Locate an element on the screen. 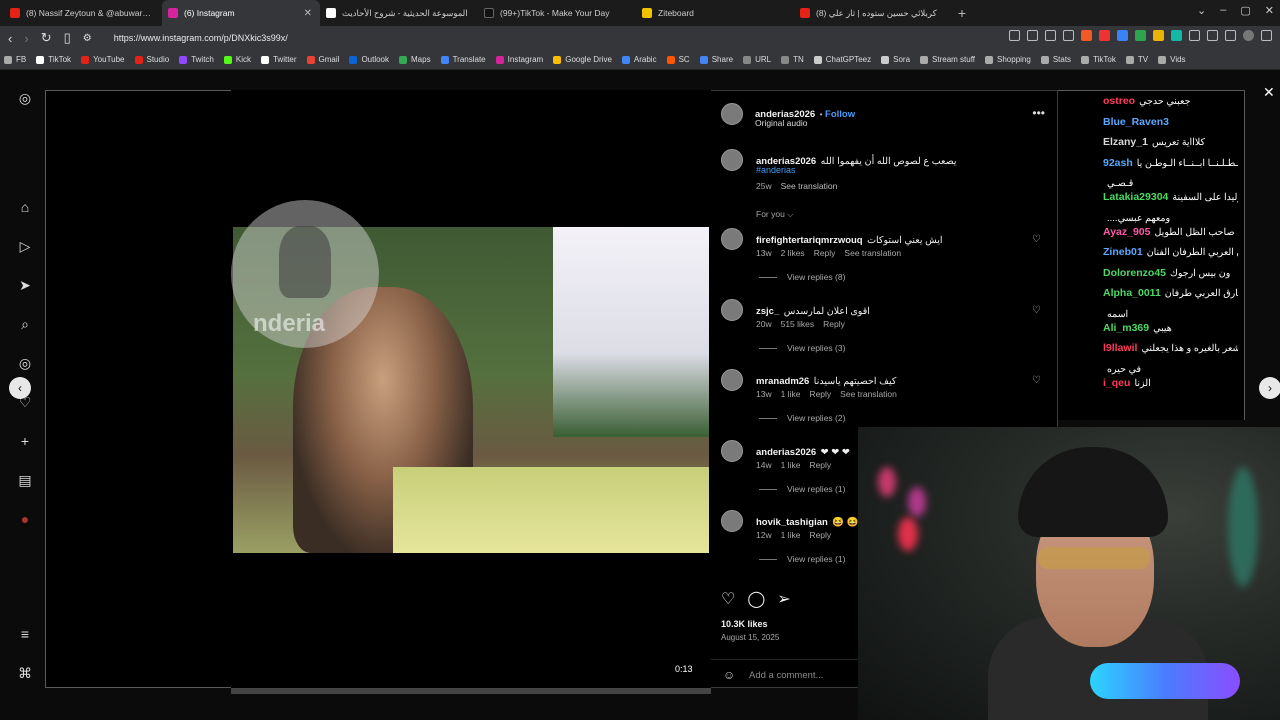 The height and width of the screenshot is (720, 1280). bookmark-google-drive: Google Drive is located at coordinates (582, 59).